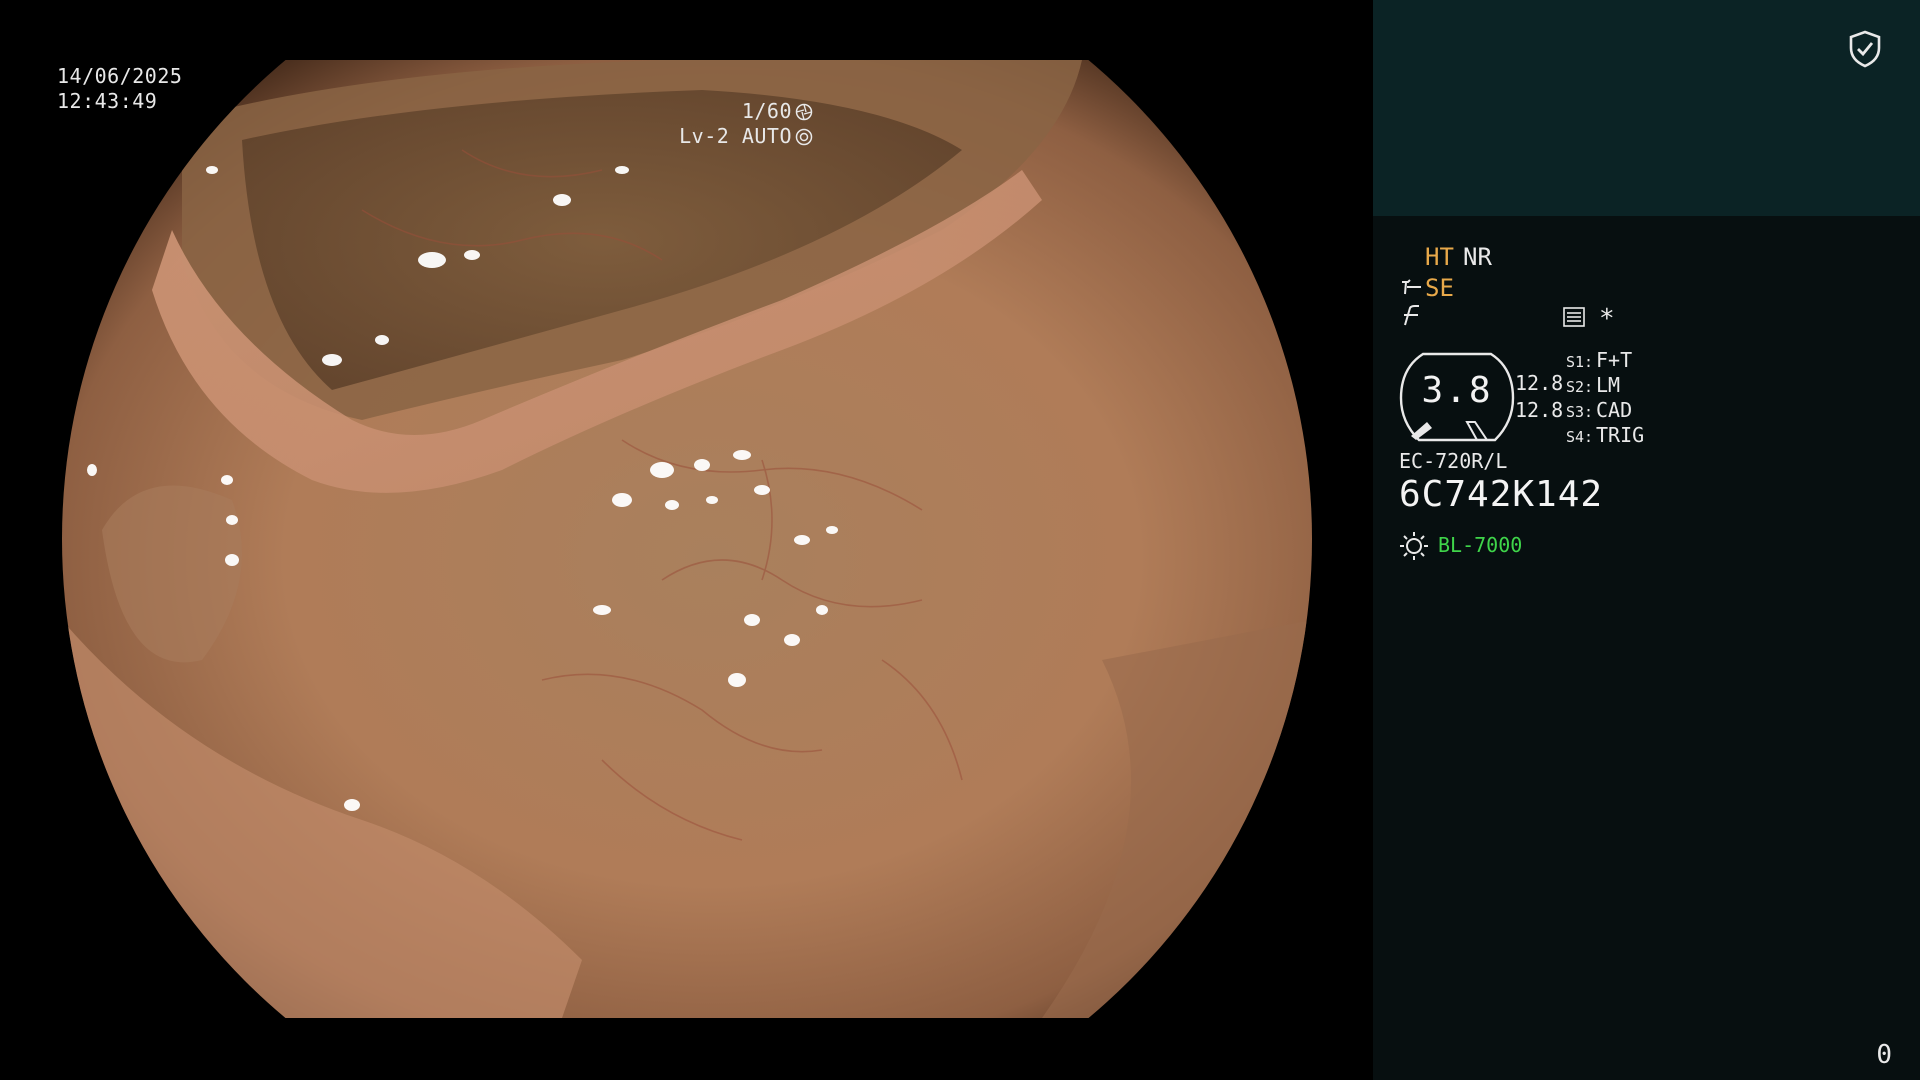  What do you see at coordinates (1620, 435) in the screenshot?
I see `switch-value: TRIG` at bounding box center [1620, 435].